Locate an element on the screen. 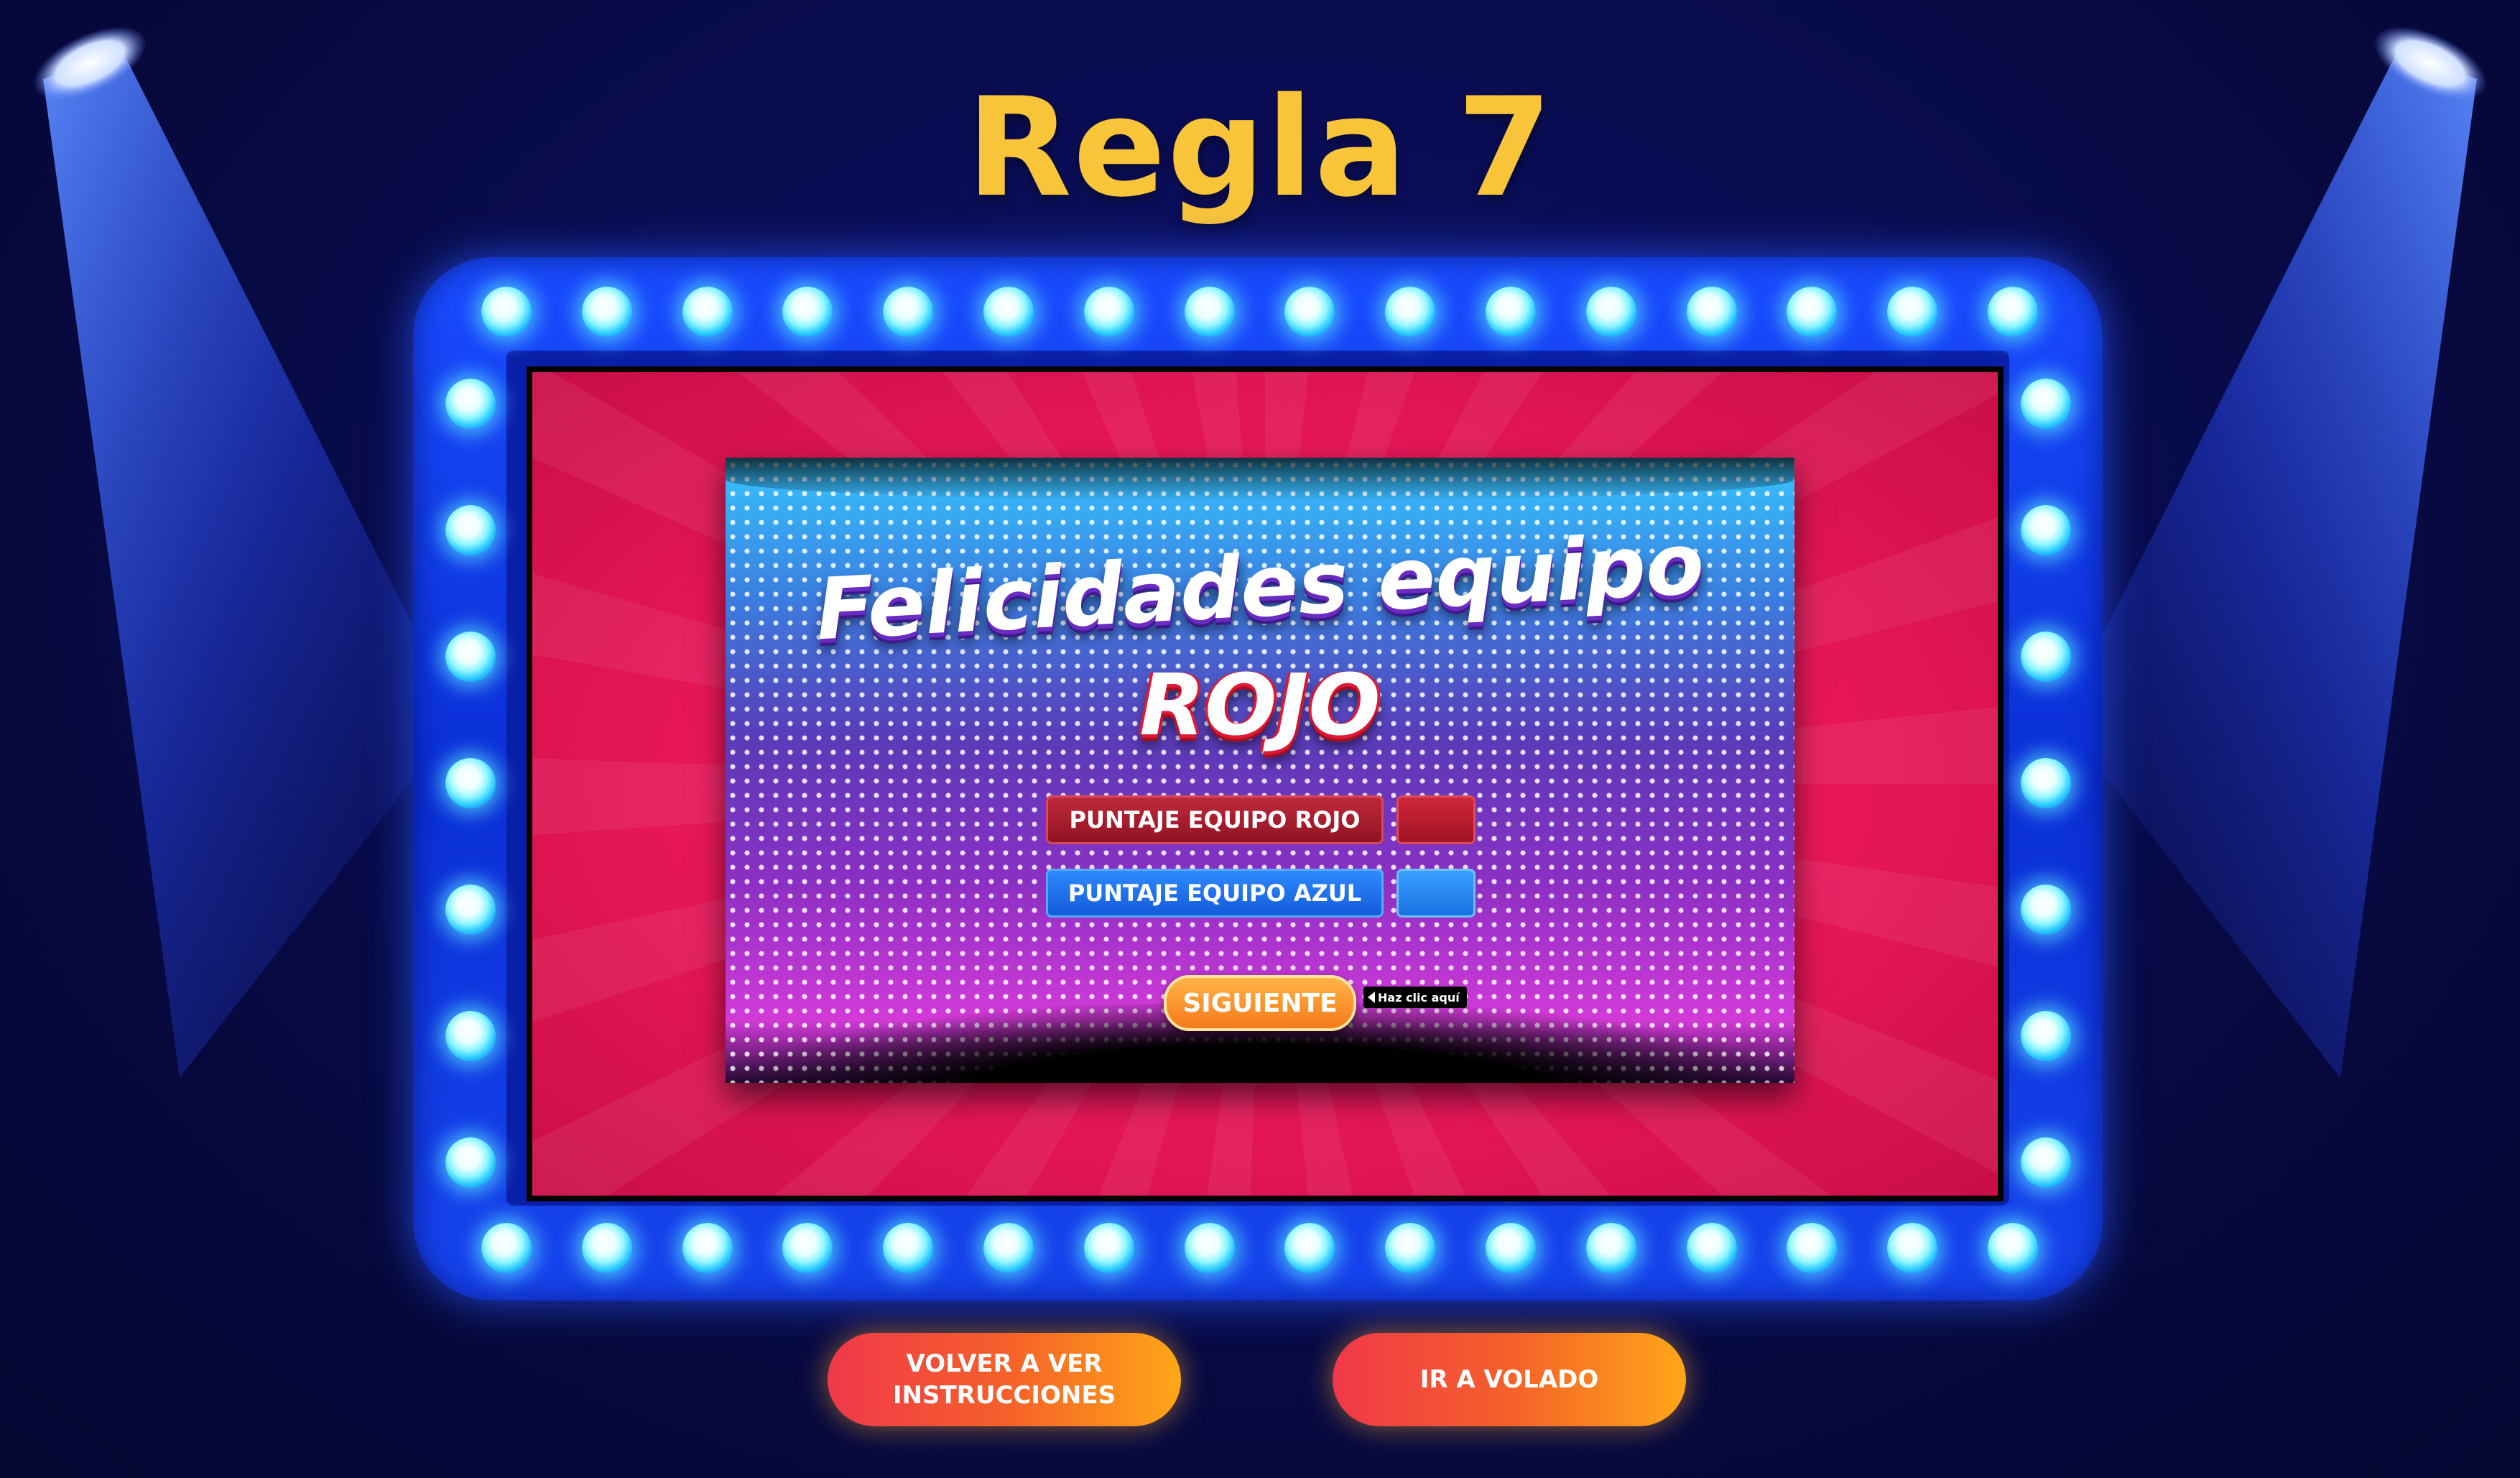  winning-team-name: ROJO is located at coordinates (1260, 704).